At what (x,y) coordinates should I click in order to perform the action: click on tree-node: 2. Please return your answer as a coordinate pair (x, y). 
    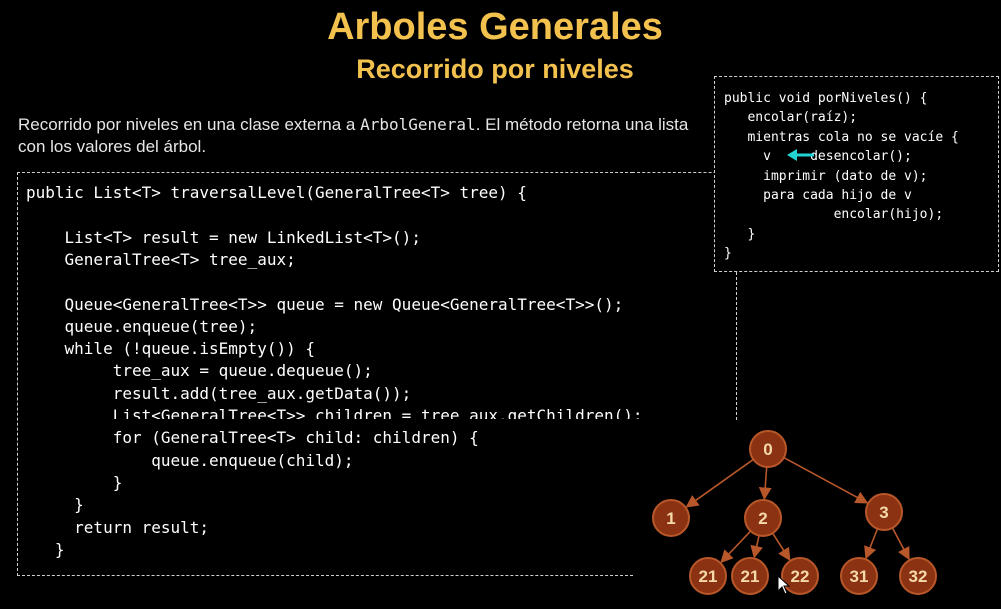
    Looking at the image, I should click on (763, 518).